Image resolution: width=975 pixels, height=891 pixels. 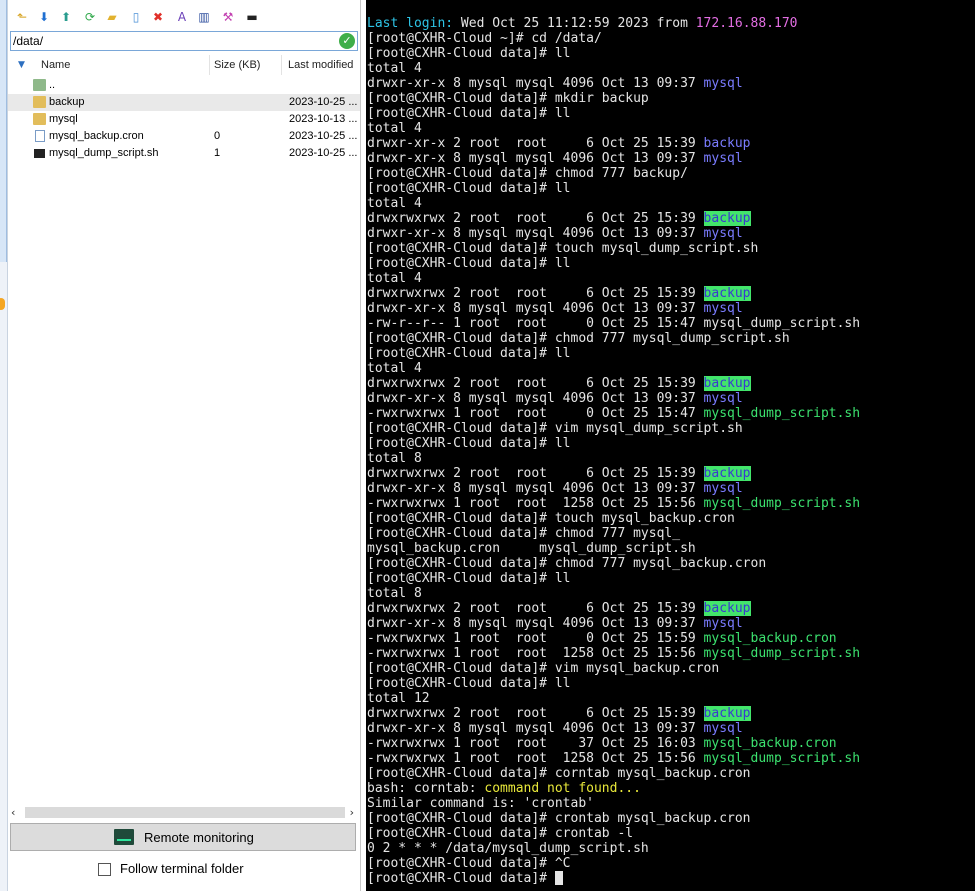 I want to click on new-file-icon: ▯, so click(x=136, y=17).